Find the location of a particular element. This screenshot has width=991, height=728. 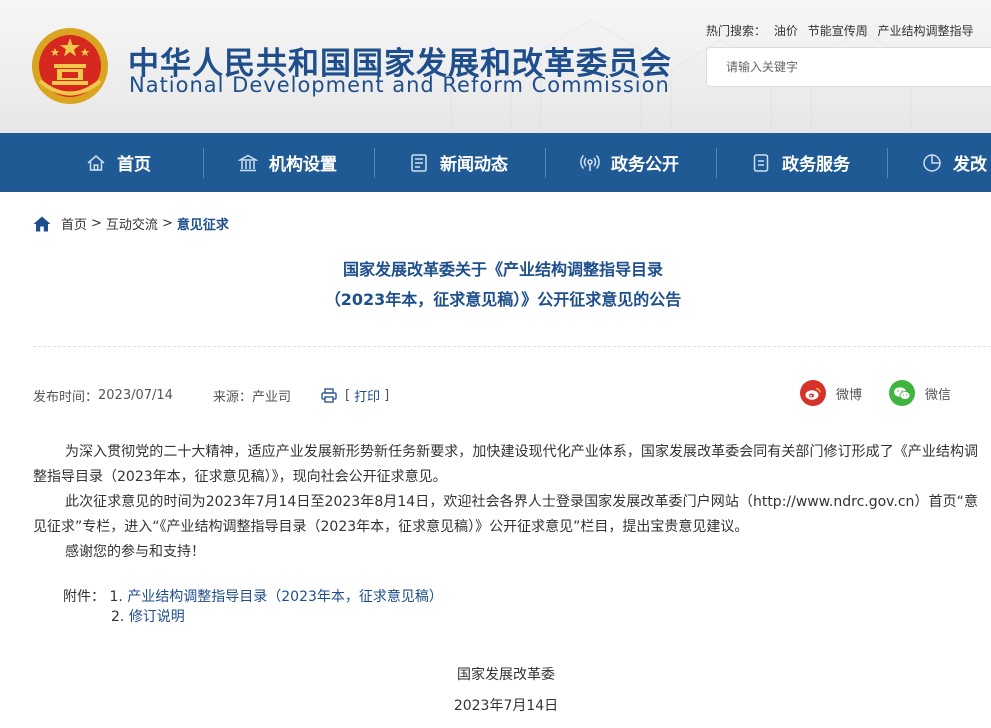

nav-item-reform: 发改 is located at coordinates (954, 162).